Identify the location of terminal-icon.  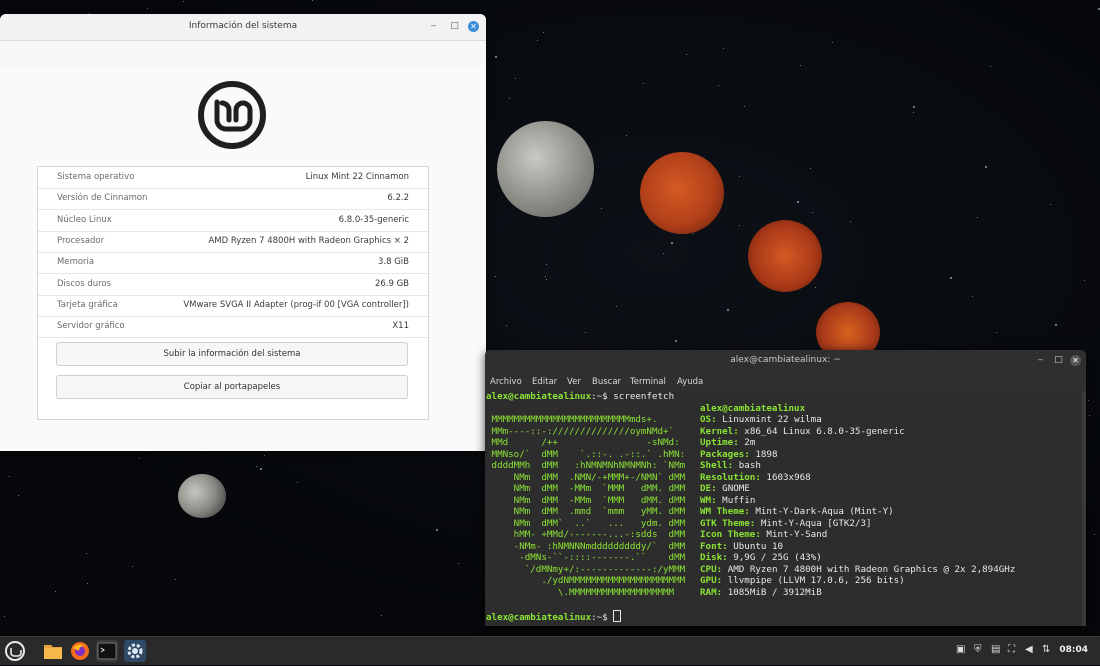
(107, 651).